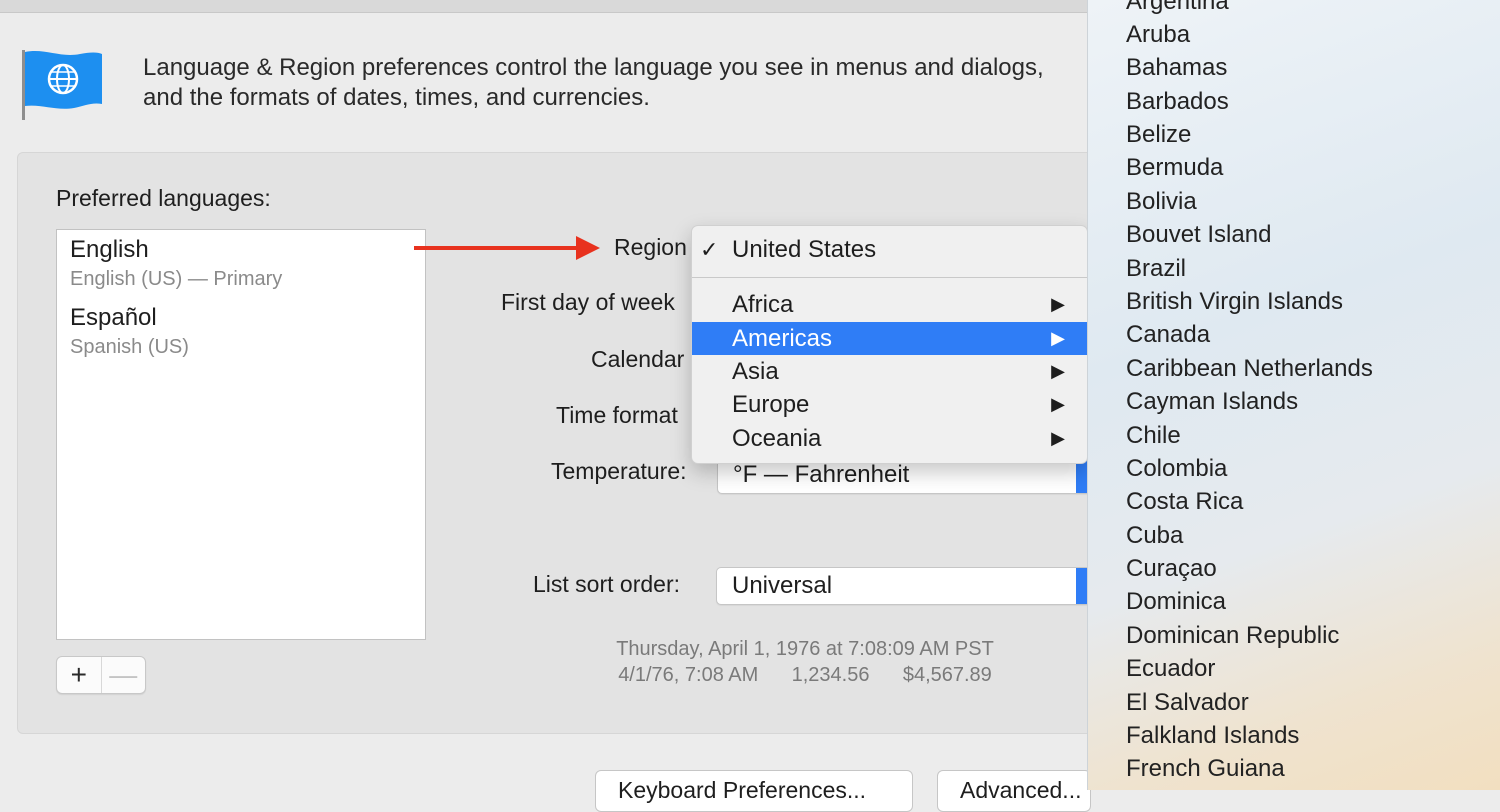  What do you see at coordinates (638, 359) in the screenshot?
I see `calendar-label: Calendar` at bounding box center [638, 359].